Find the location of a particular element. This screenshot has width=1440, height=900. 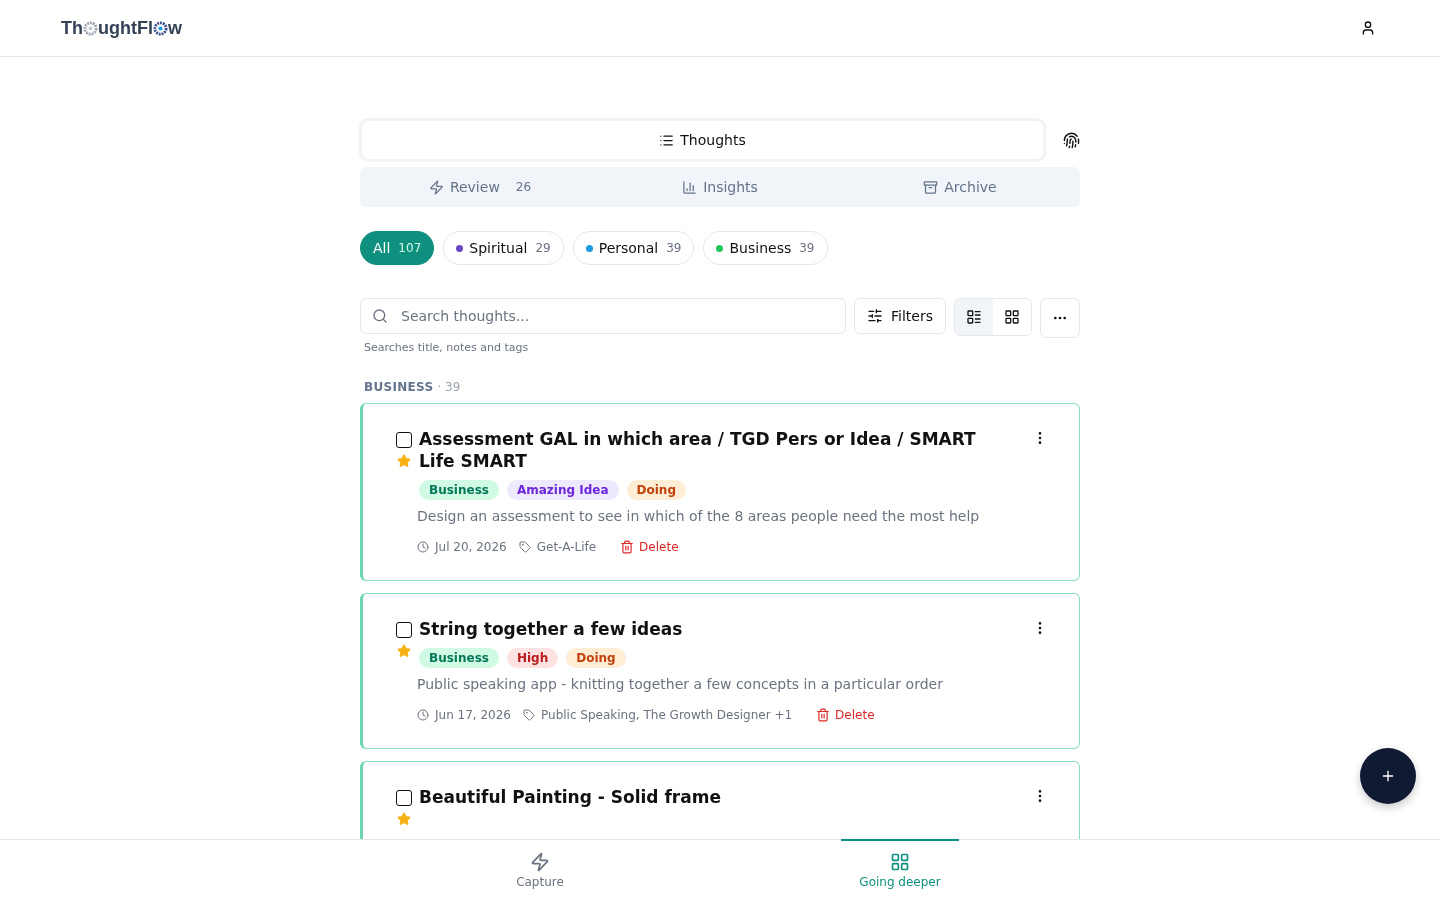

list-view-button is located at coordinates (974, 317).